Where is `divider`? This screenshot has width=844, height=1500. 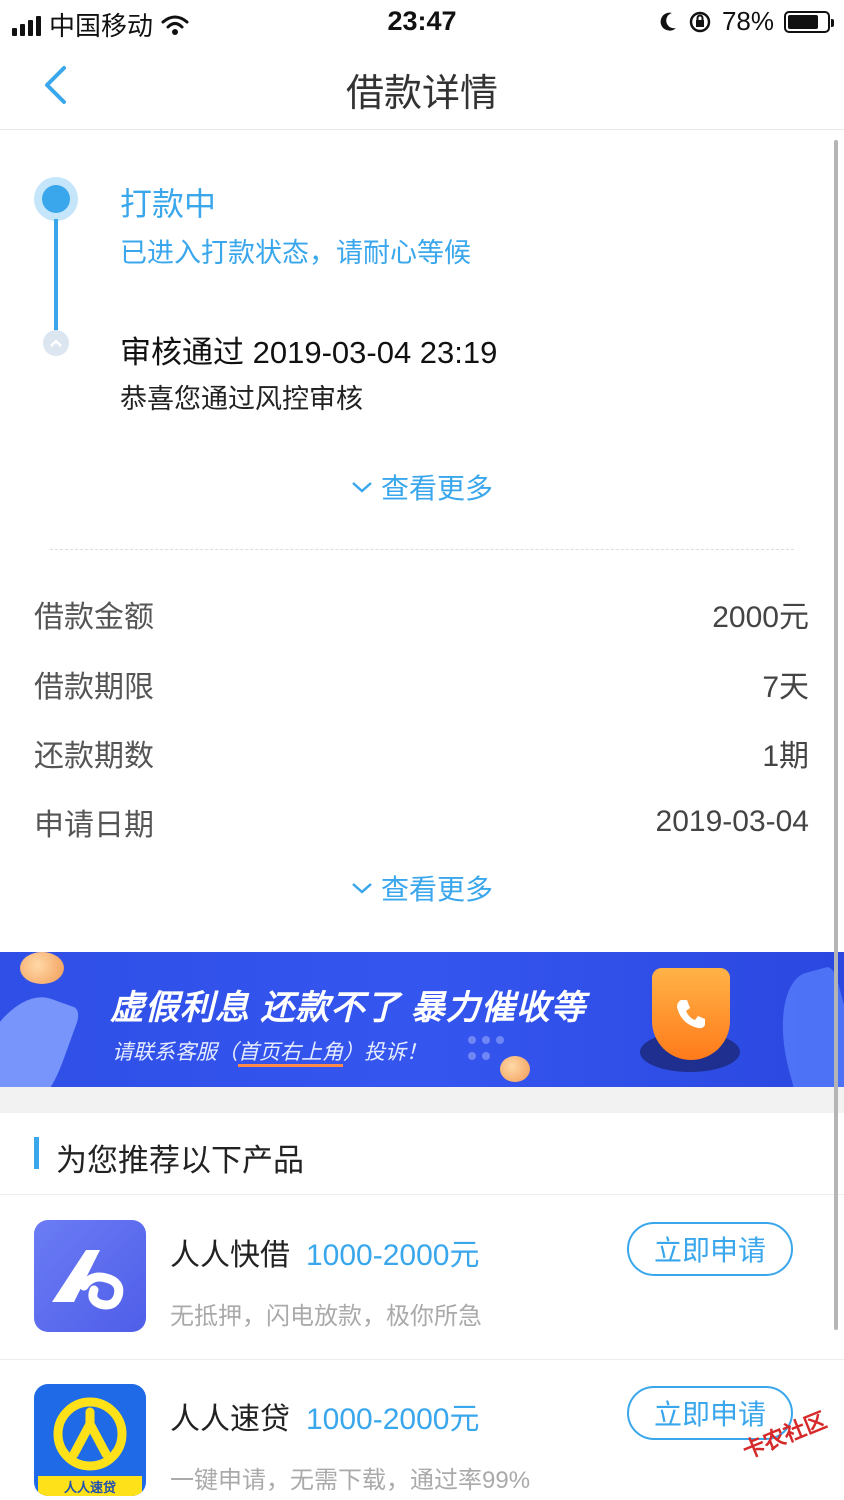 divider is located at coordinates (422, 549).